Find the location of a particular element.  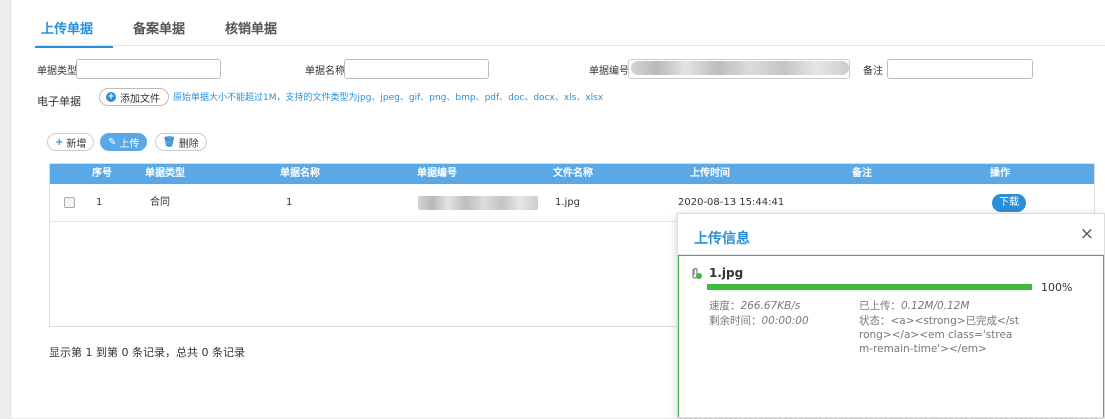

remark-label: 备注 is located at coordinates (873, 71).